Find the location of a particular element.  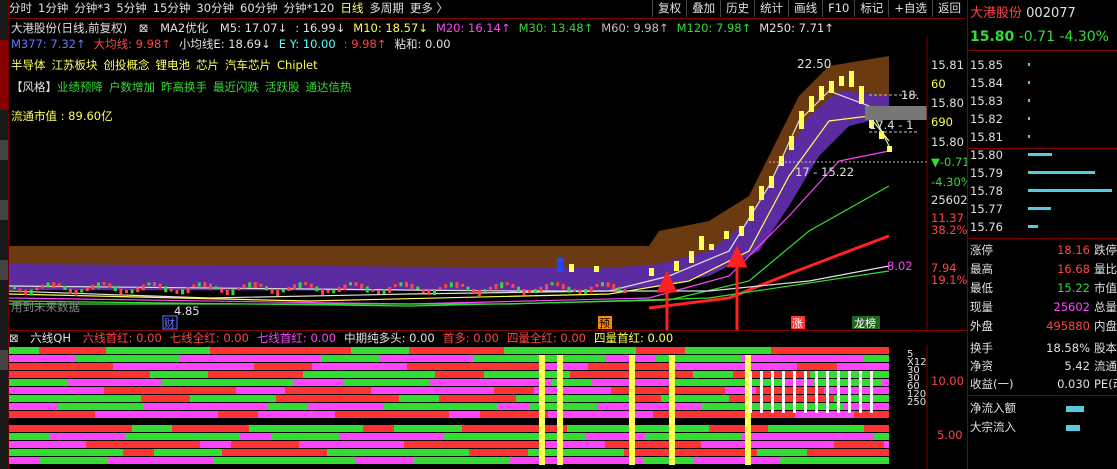

period-tab-9: 多周期 is located at coordinates (386, 8).